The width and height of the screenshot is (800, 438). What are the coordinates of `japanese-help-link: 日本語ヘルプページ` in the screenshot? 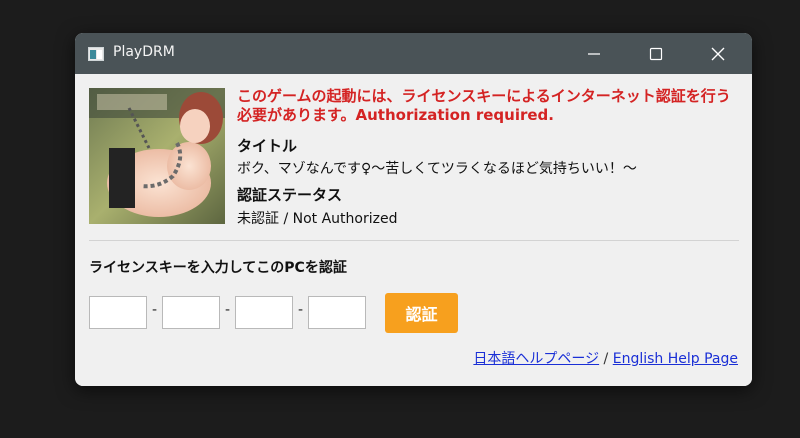 It's located at (536, 359).